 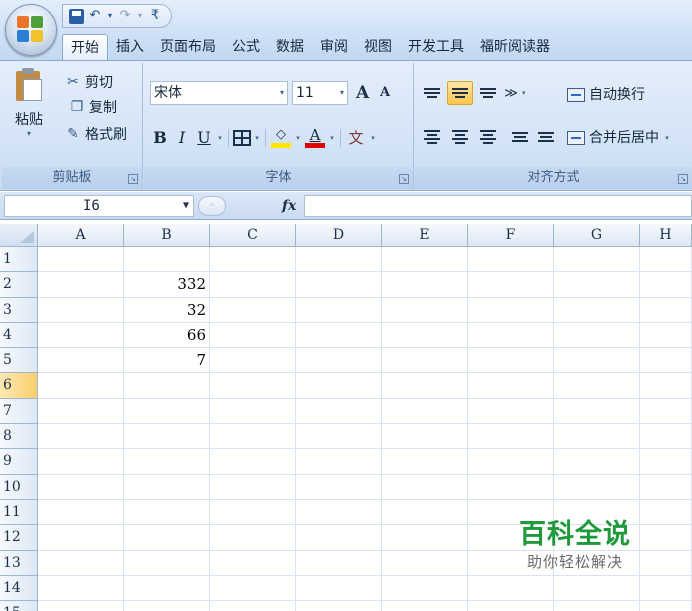 I want to click on cell-h4, so click(x=666, y=335).